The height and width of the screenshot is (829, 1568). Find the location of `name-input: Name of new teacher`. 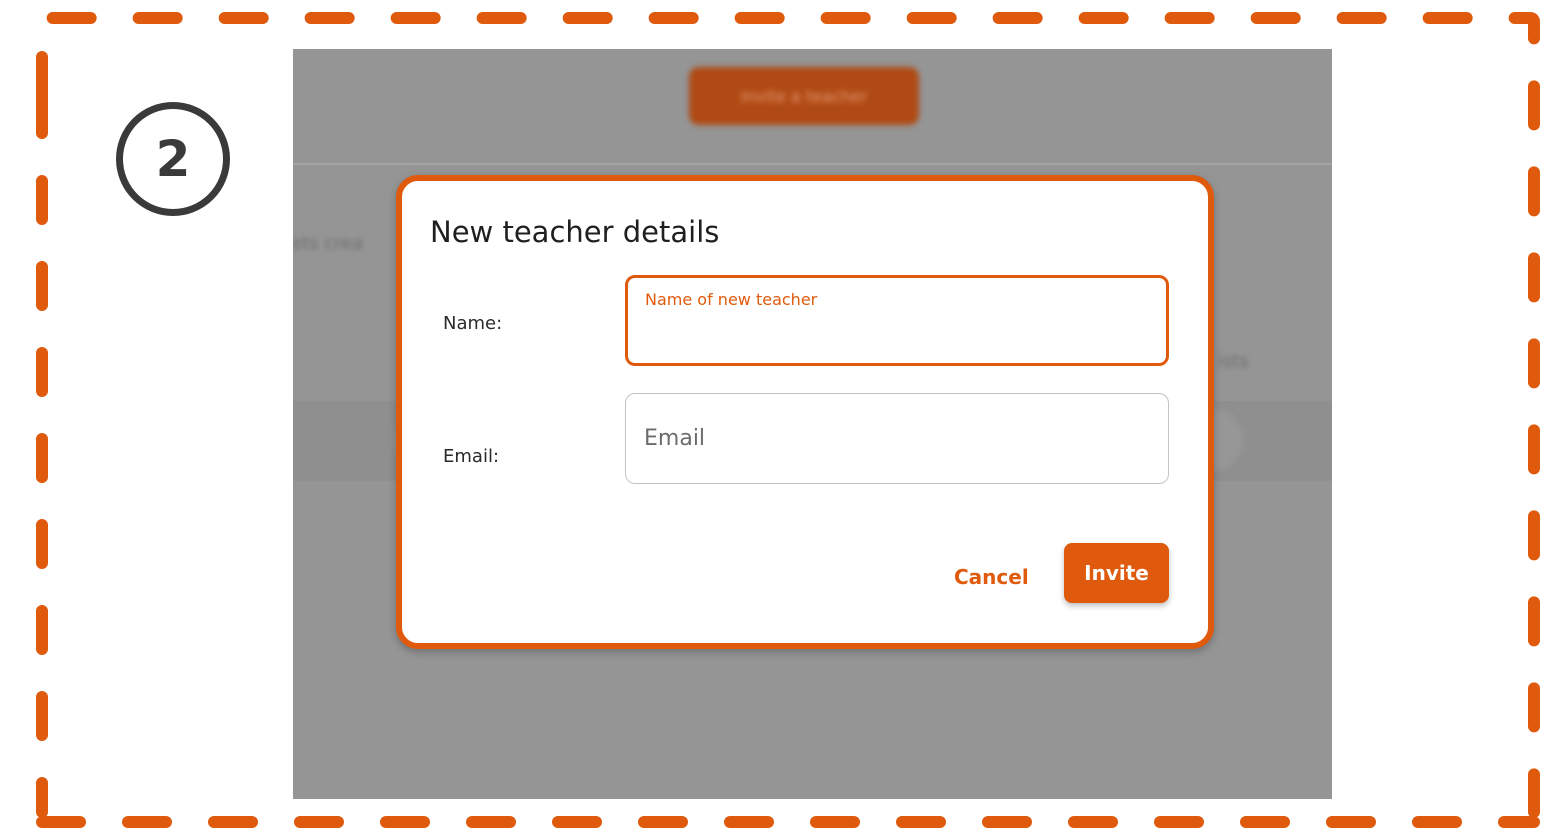

name-input: Name of new teacher is located at coordinates (897, 320).